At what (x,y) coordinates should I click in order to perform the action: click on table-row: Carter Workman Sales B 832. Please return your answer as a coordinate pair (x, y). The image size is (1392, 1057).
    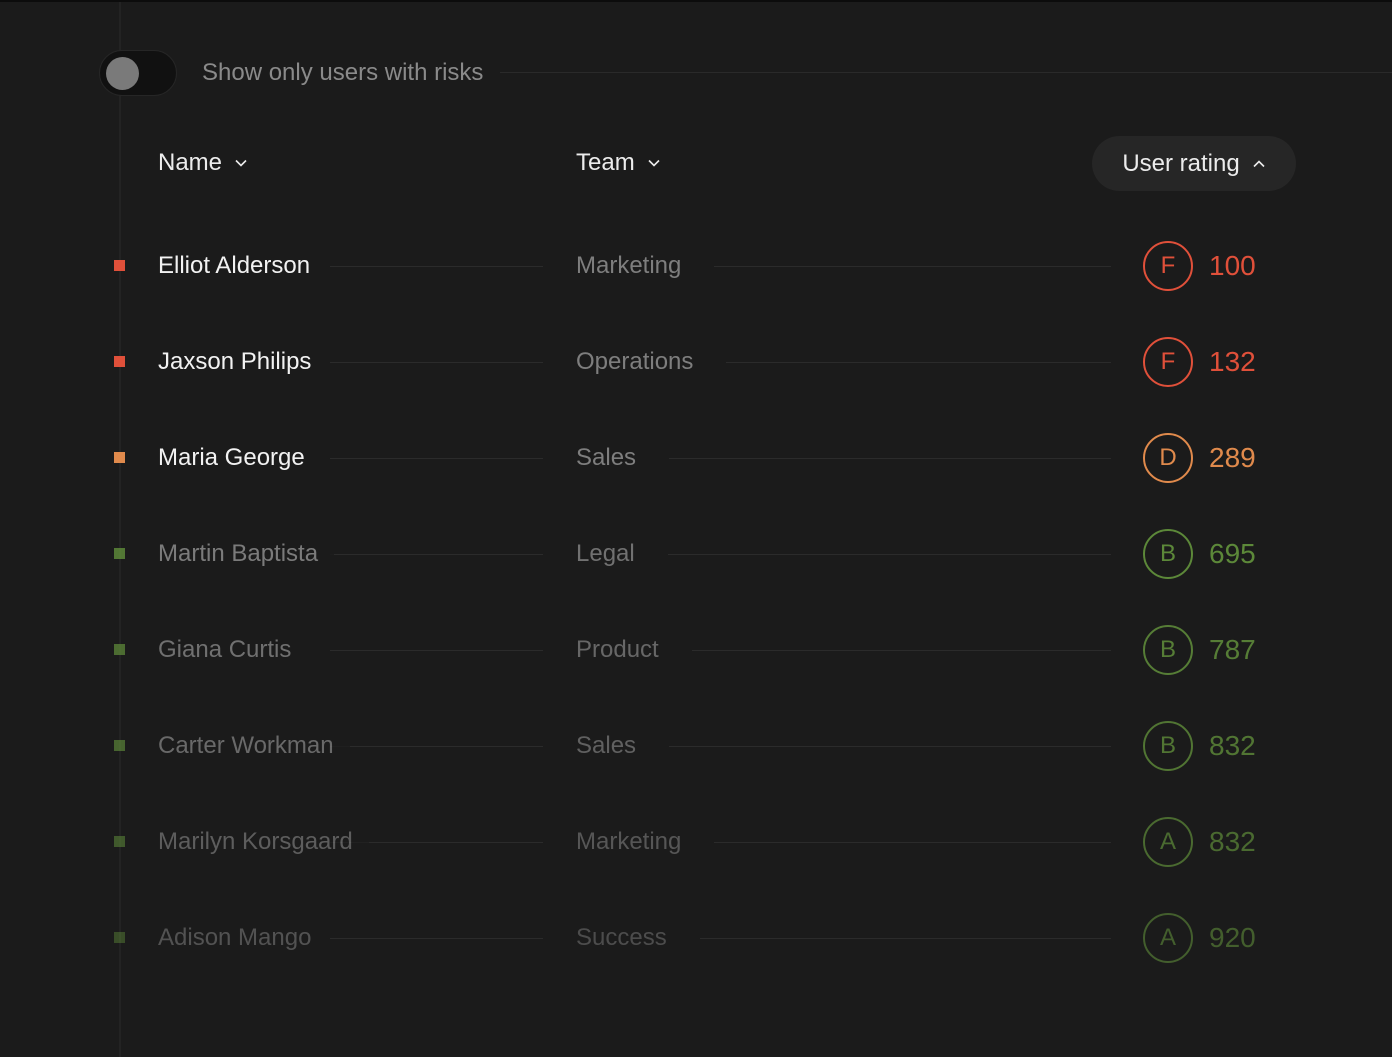
    Looking at the image, I should click on (696, 746).